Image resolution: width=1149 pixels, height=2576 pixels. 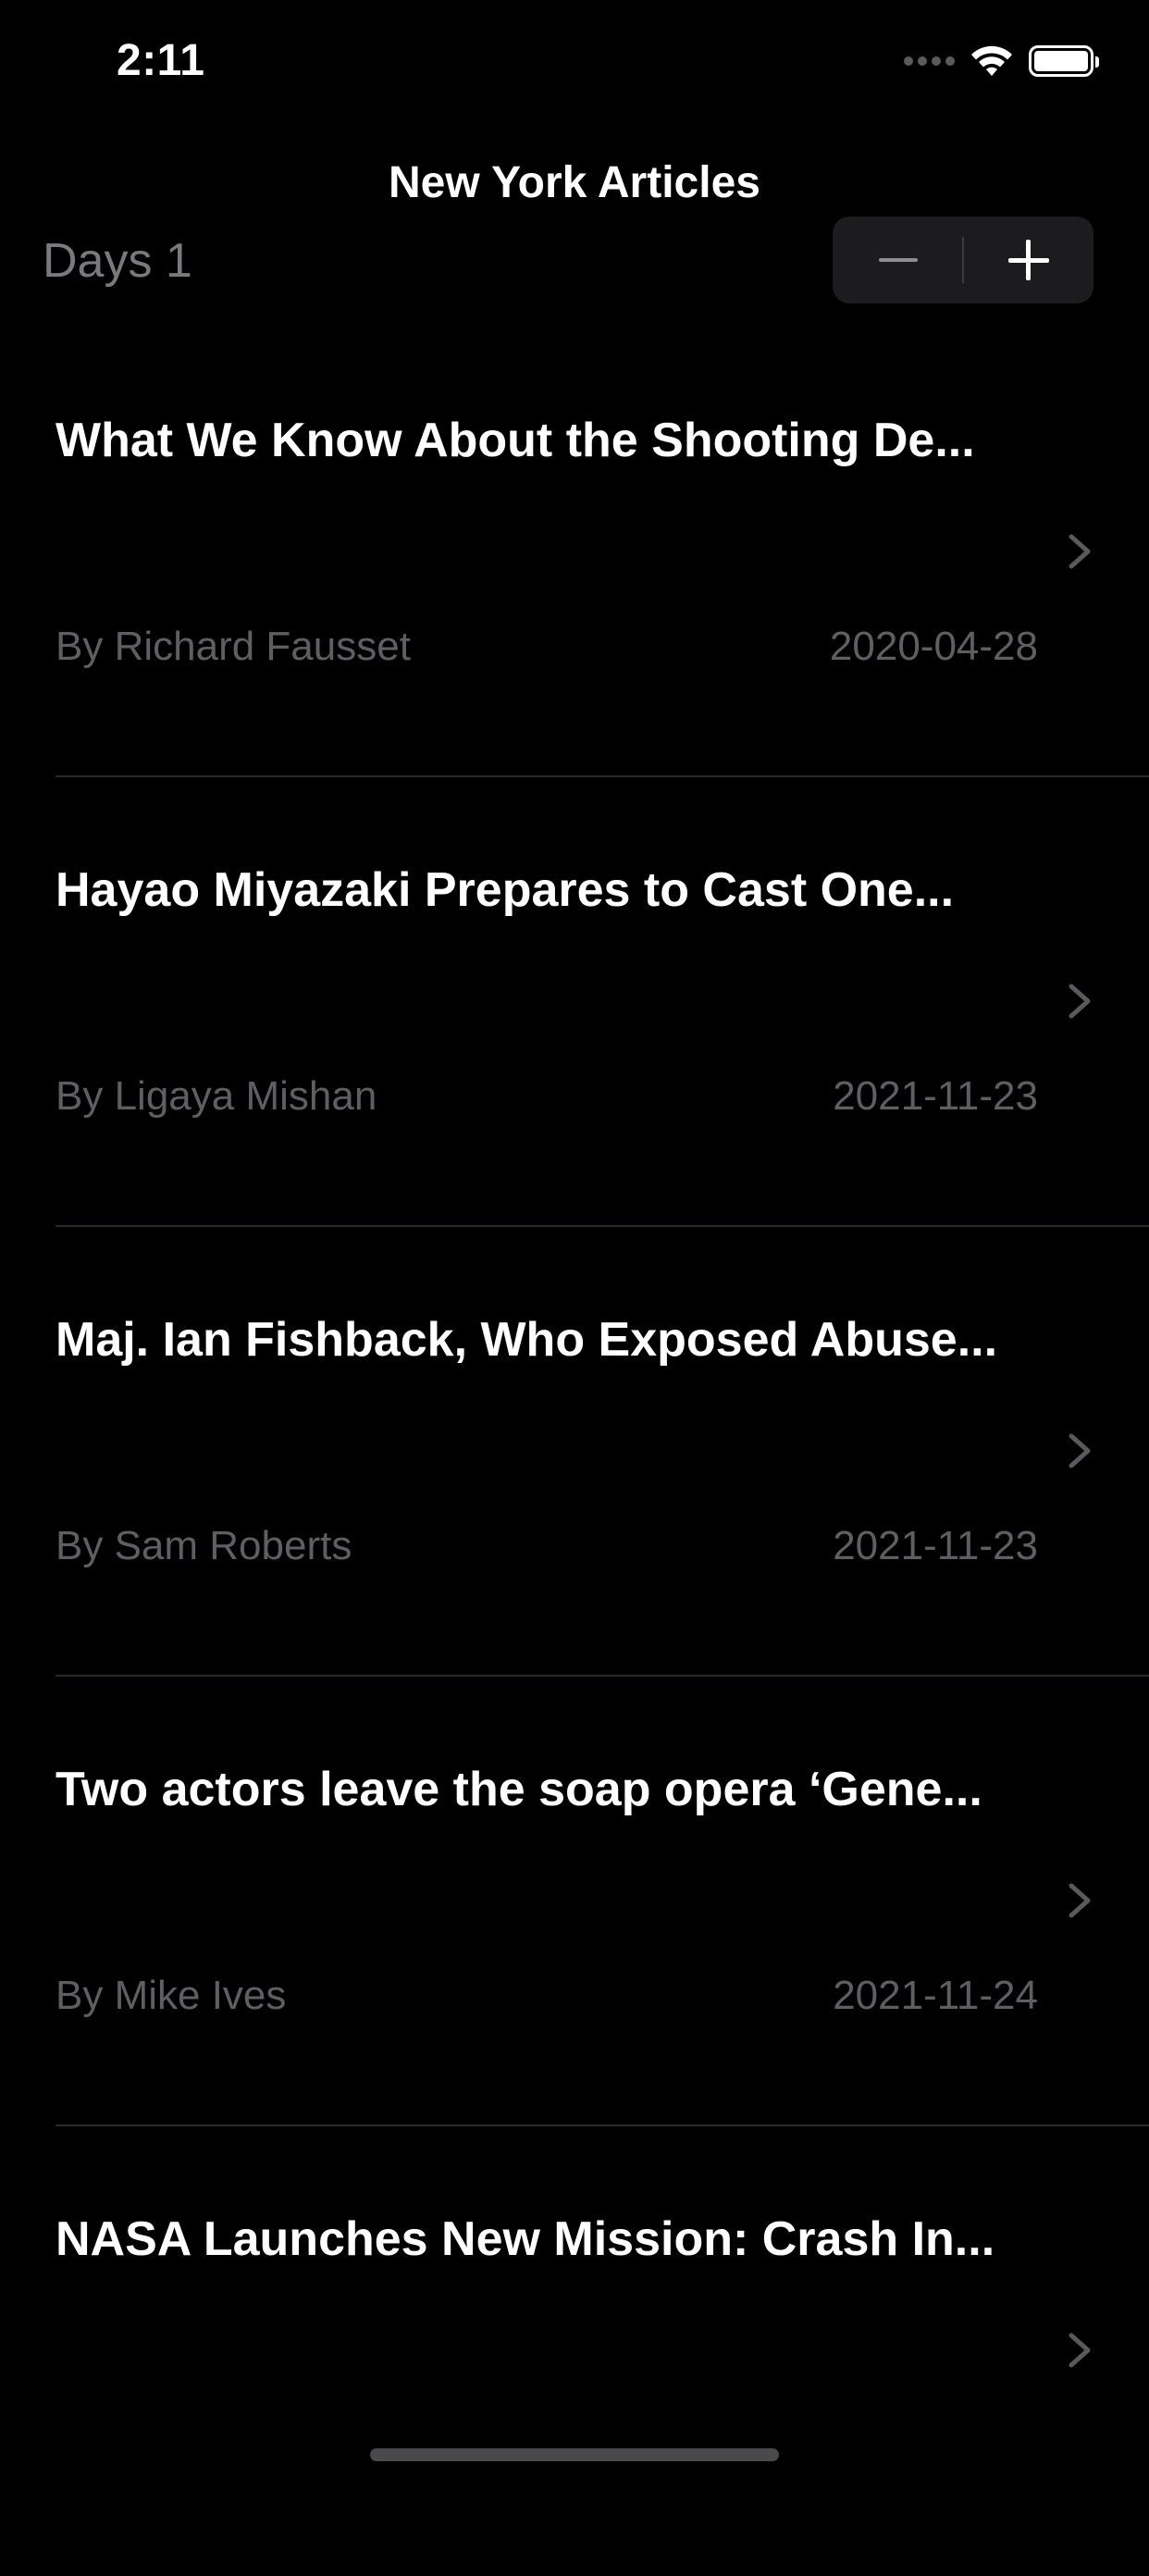 I want to click on signal-dots-icon, so click(x=929, y=61).